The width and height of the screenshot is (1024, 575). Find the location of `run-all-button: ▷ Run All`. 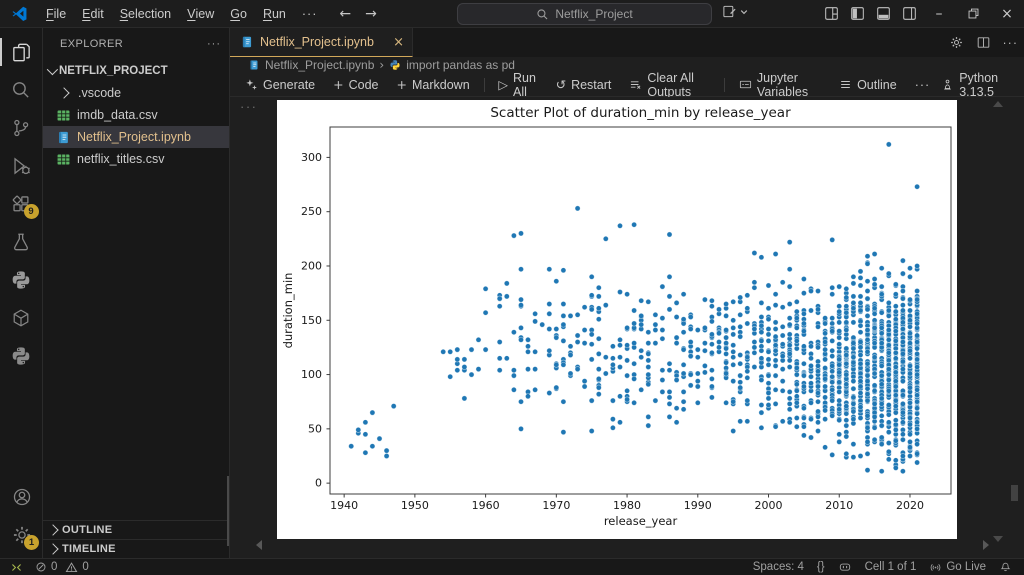

run-all-button: ▷ Run All is located at coordinates (517, 85).